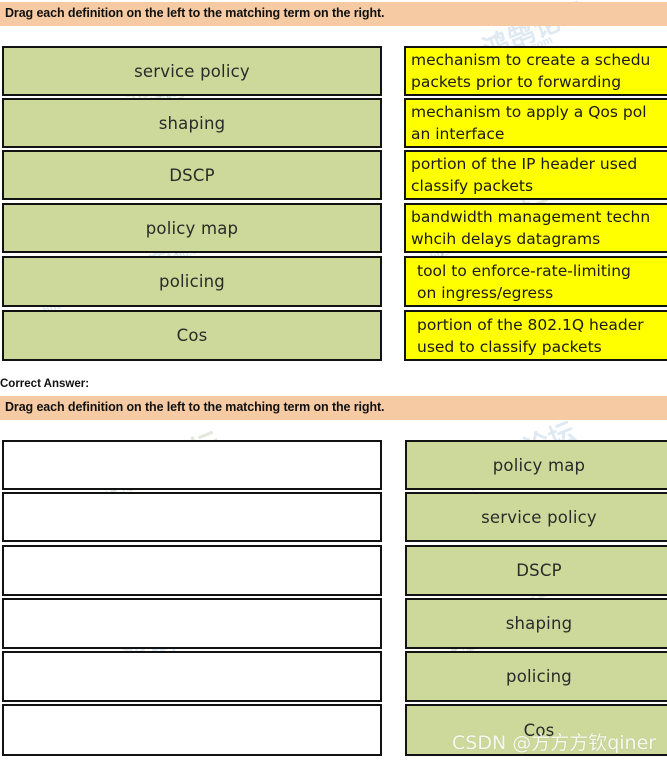  What do you see at coordinates (539, 570) in the screenshot?
I see `answer-term-box-label: DSCP` at bounding box center [539, 570].